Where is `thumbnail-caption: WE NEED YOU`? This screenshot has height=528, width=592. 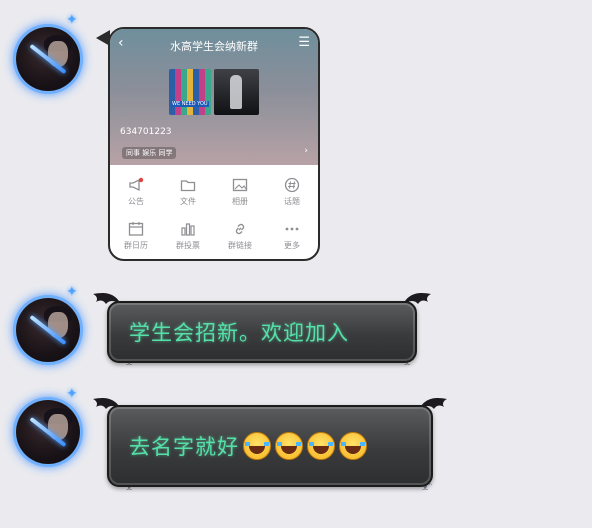 thumbnail-caption: WE NEED YOU is located at coordinates (190, 104).